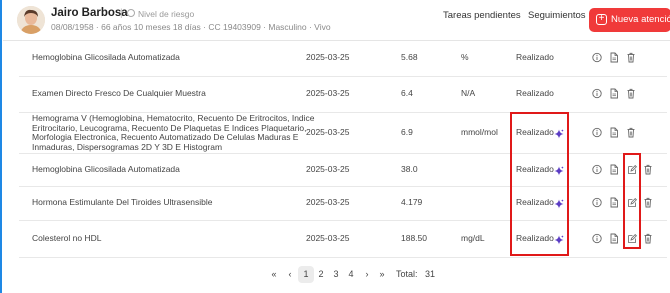 Image resolution: width=670 pixels, height=293 pixels. Describe the element at coordinates (632, 201) in the screenshot. I see `edit-highlight-box` at that location.